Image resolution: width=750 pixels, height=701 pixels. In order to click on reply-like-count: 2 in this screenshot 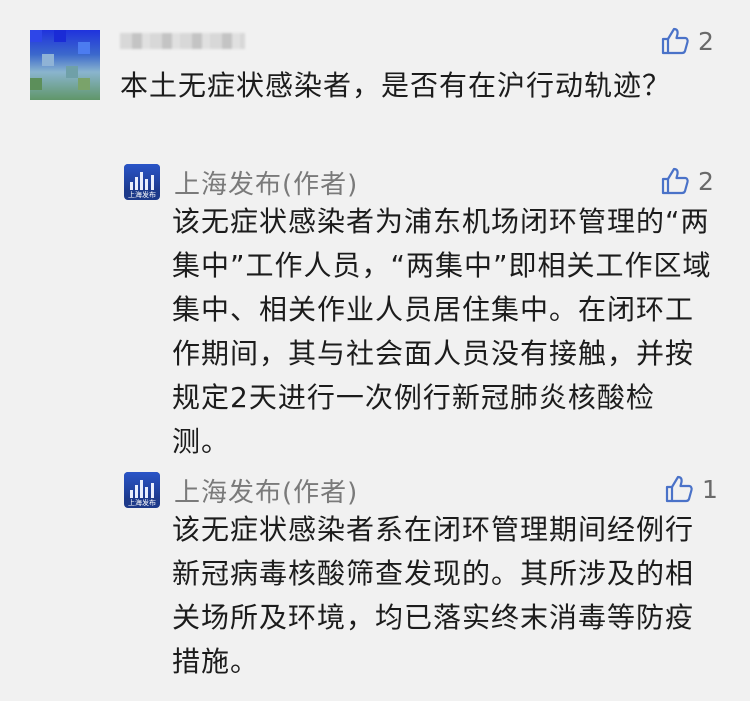, I will do `click(706, 181)`.